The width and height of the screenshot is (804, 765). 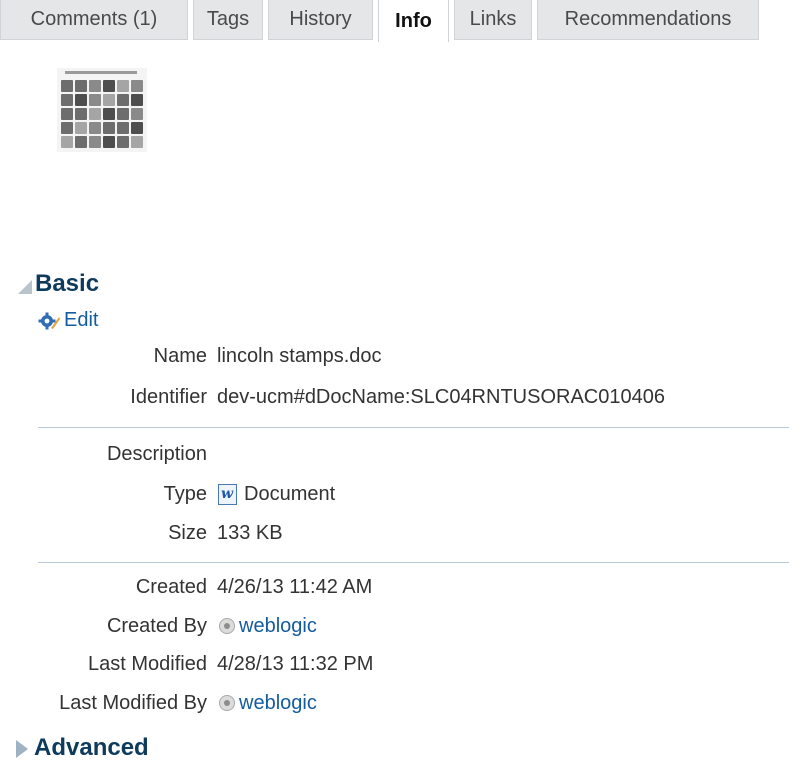 I want to click on basic-section-title: Basic, so click(x=67, y=283).